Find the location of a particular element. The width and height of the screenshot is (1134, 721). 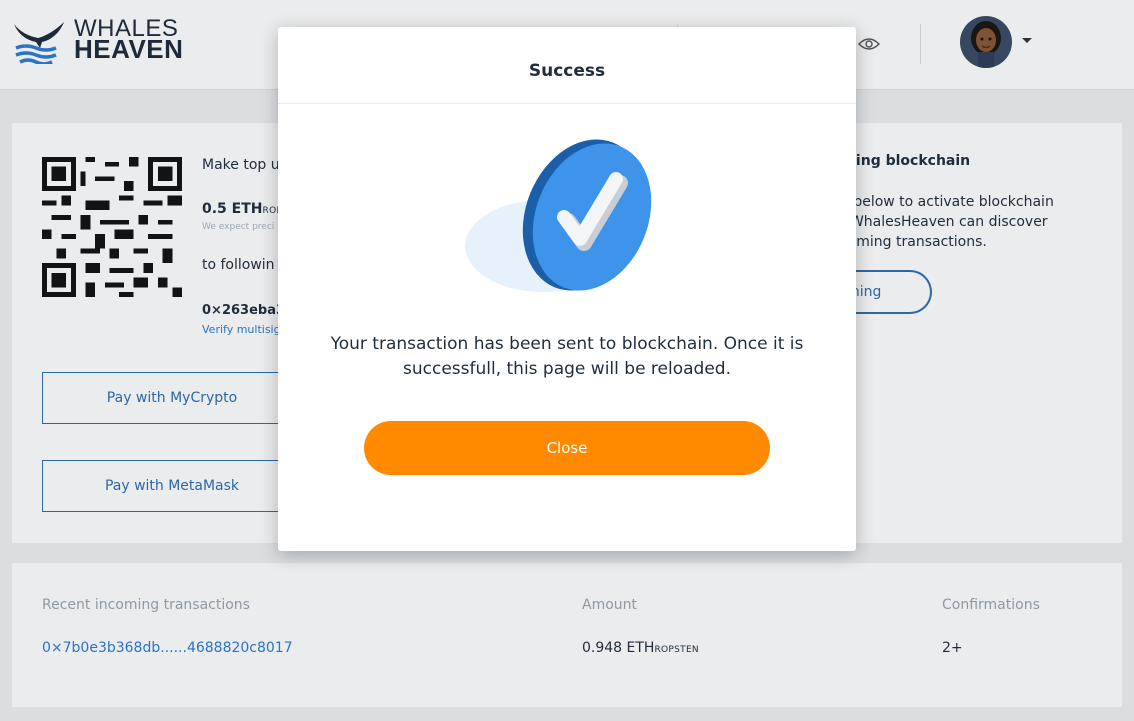

check-circle-icon is located at coordinates (558, 215).